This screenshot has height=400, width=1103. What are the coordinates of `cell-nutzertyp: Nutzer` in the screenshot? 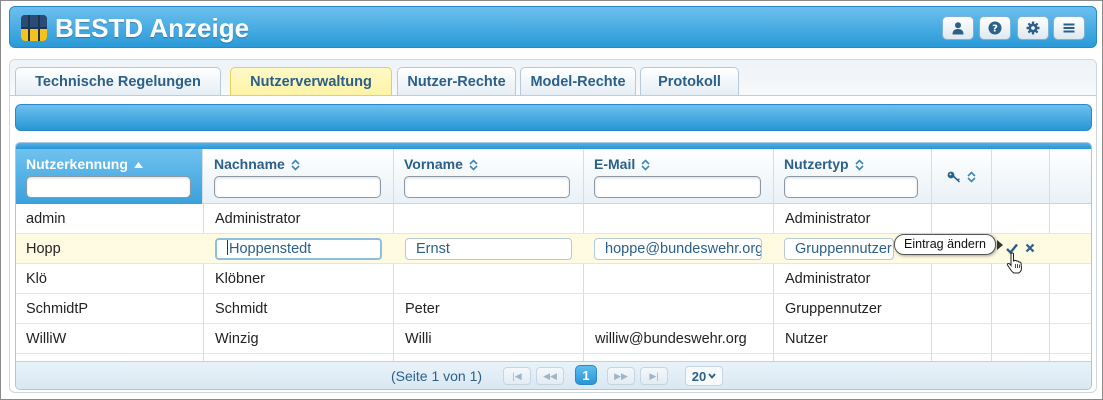 It's located at (806, 339).